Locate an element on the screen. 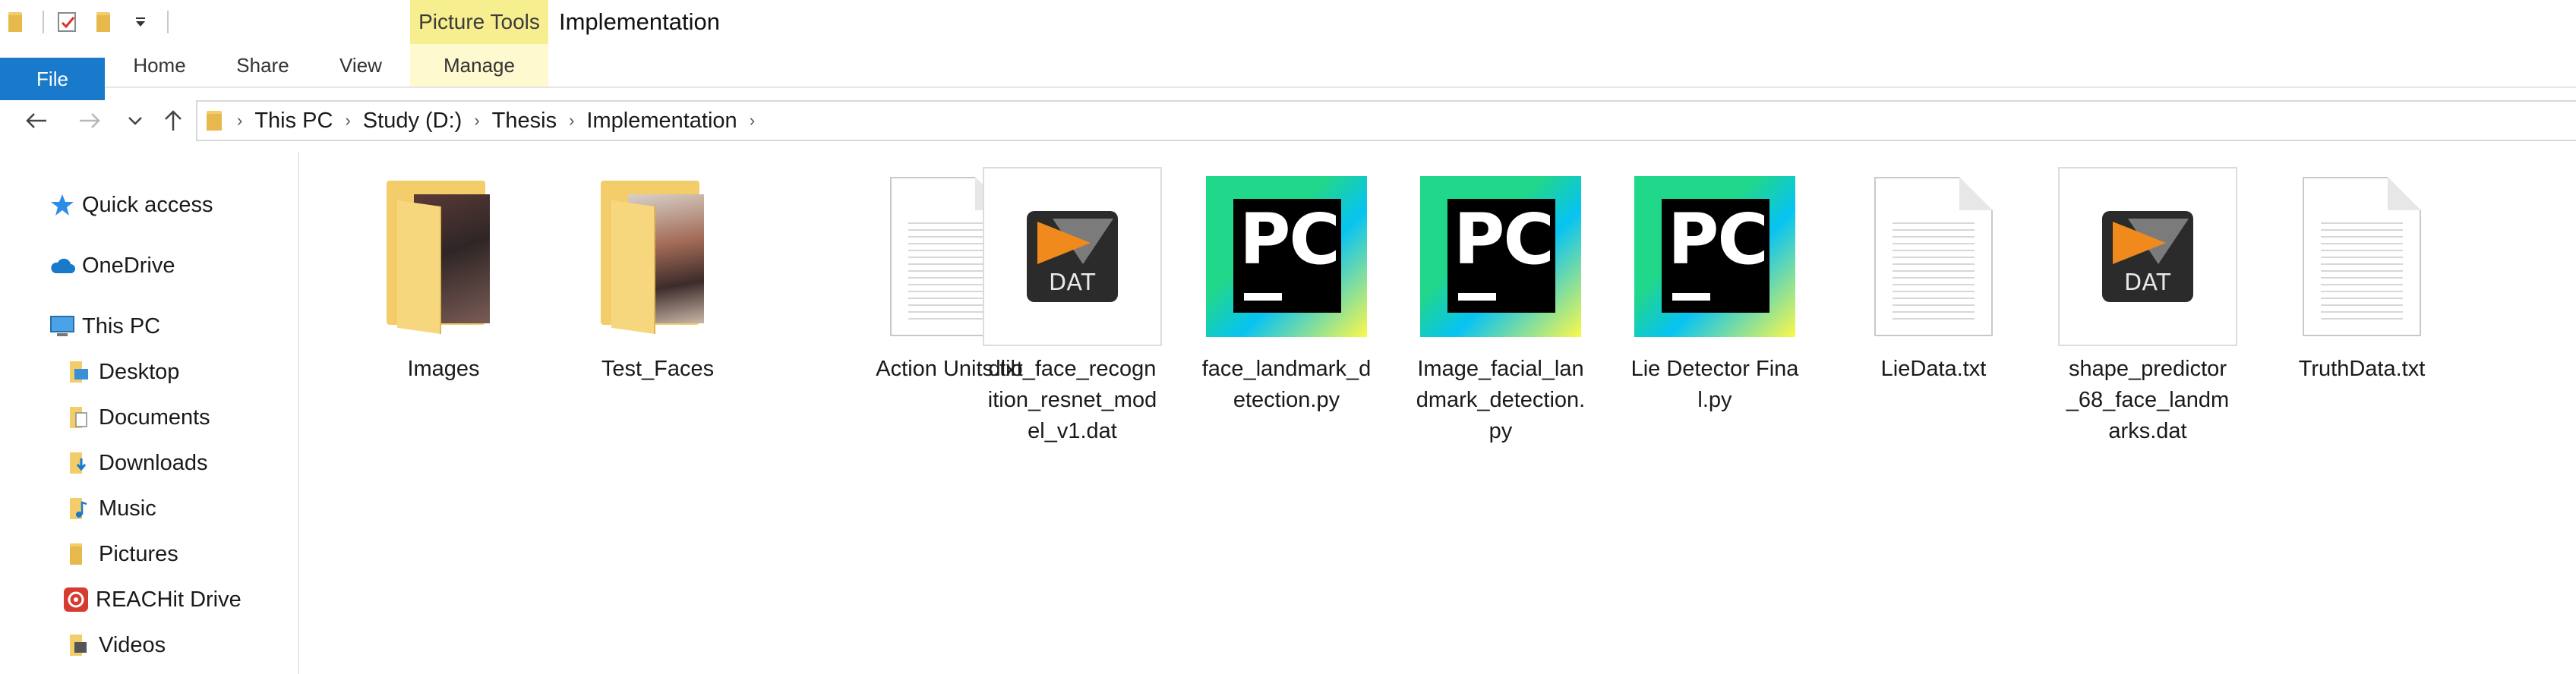 The image size is (2576, 674). sidebar-item-music: Music is located at coordinates (110, 508).